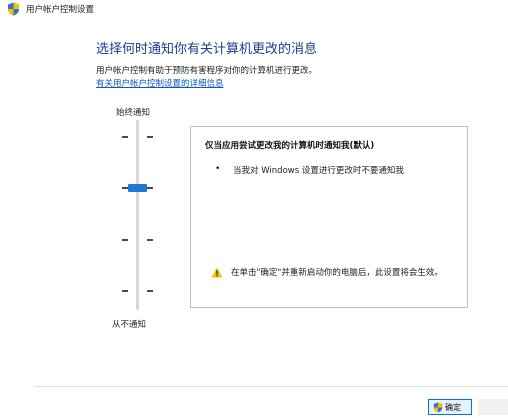 The image size is (508, 418). I want to click on level-title: 仅当应用尝试更改我的计算机时通知我(默认), so click(290, 146).